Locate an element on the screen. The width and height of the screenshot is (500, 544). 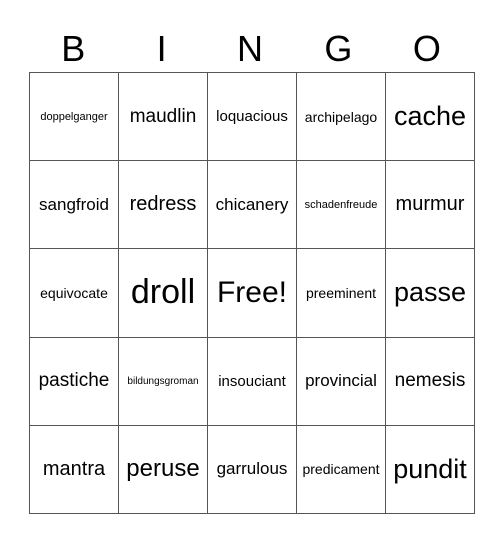
free-space: Free! is located at coordinates (252, 293).